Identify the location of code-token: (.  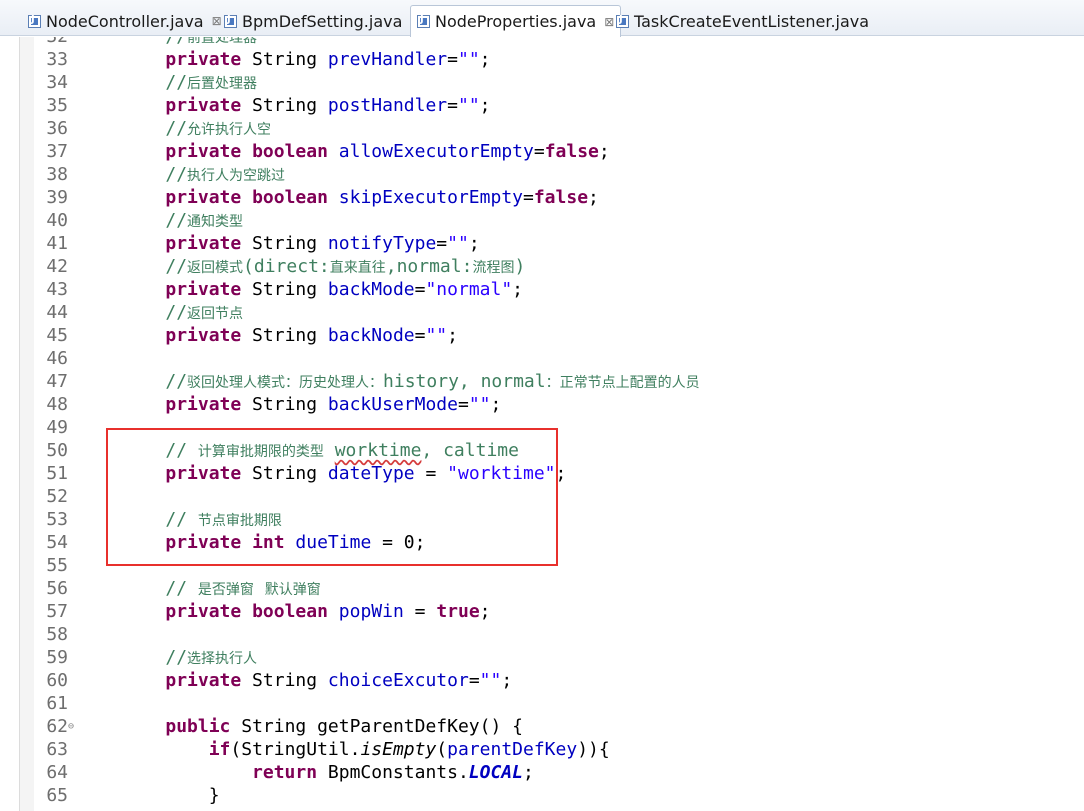
(442, 749).